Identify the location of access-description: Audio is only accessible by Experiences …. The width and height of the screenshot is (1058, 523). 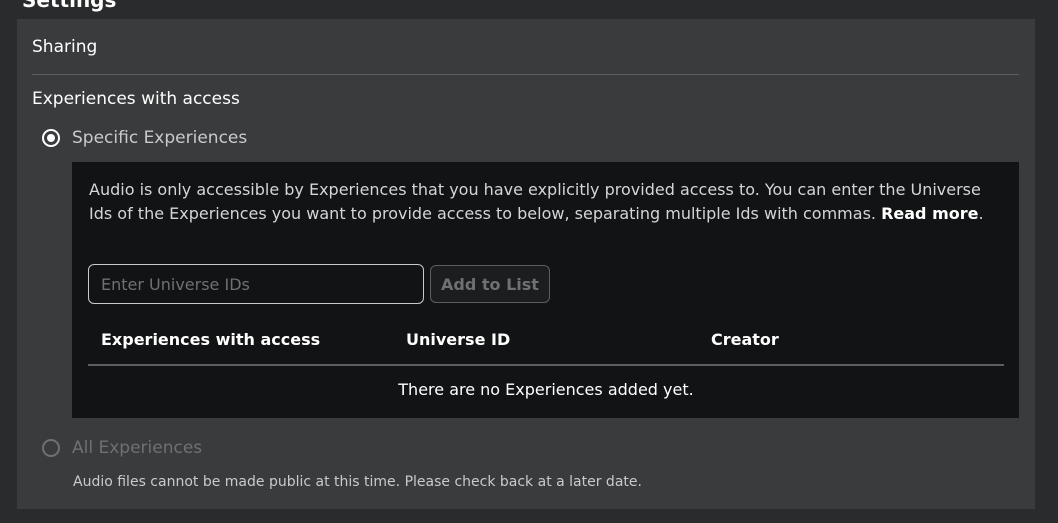
(546, 202).